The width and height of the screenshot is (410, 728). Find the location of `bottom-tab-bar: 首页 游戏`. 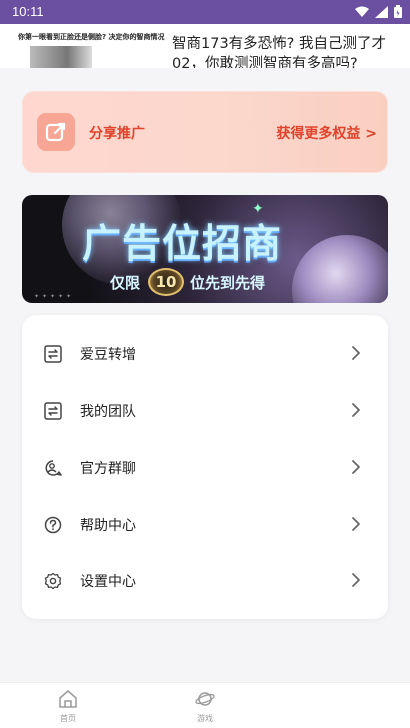

bottom-tab-bar: 首页 游戏 is located at coordinates (205, 705).